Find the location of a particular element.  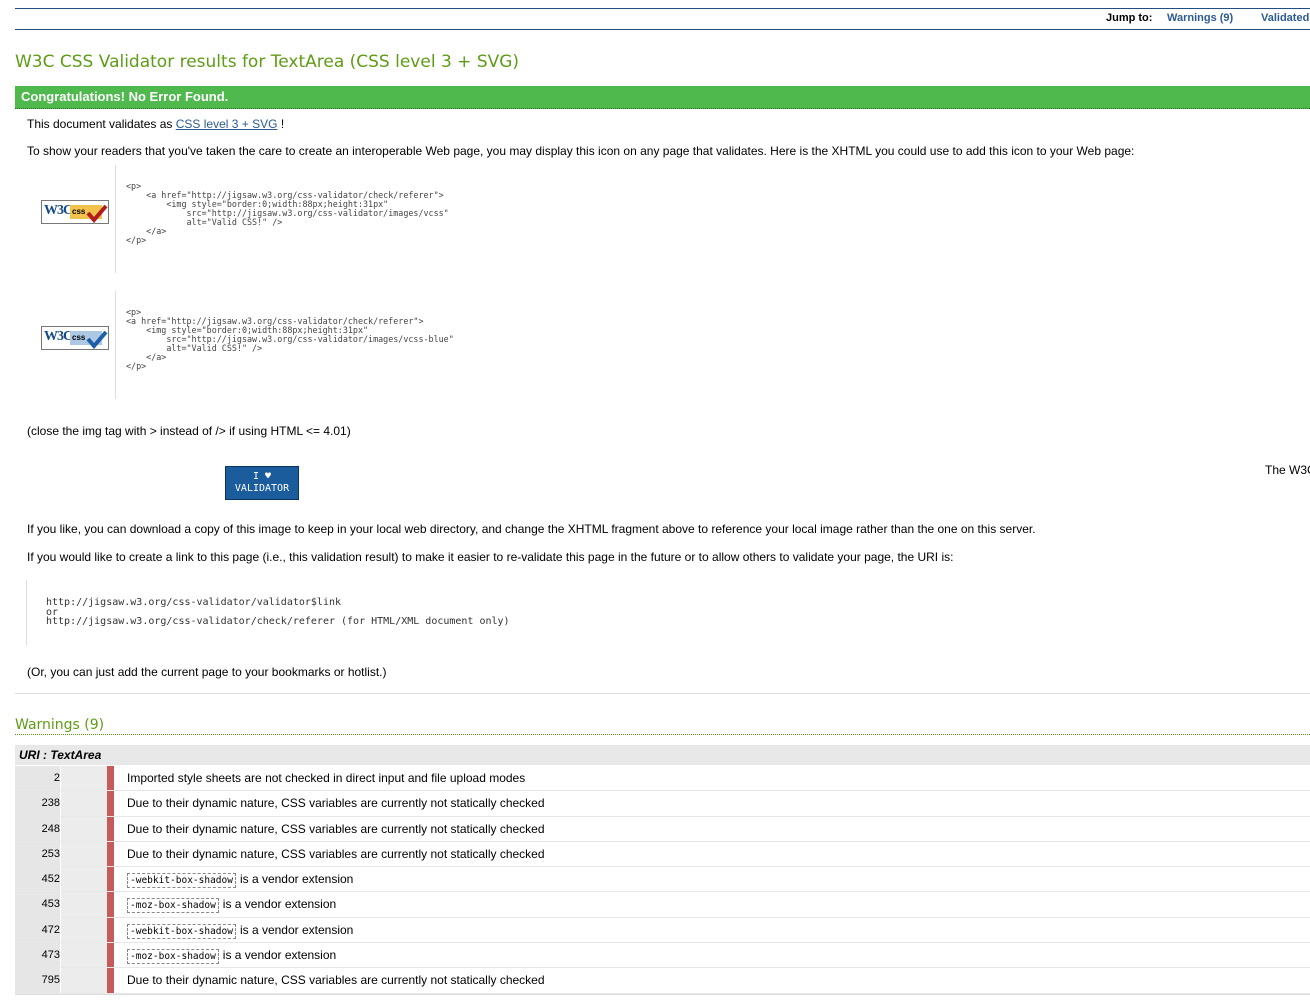

table-row: 473 -moz-box-shadow is a vendor extension is located at coordinates (662, 956).